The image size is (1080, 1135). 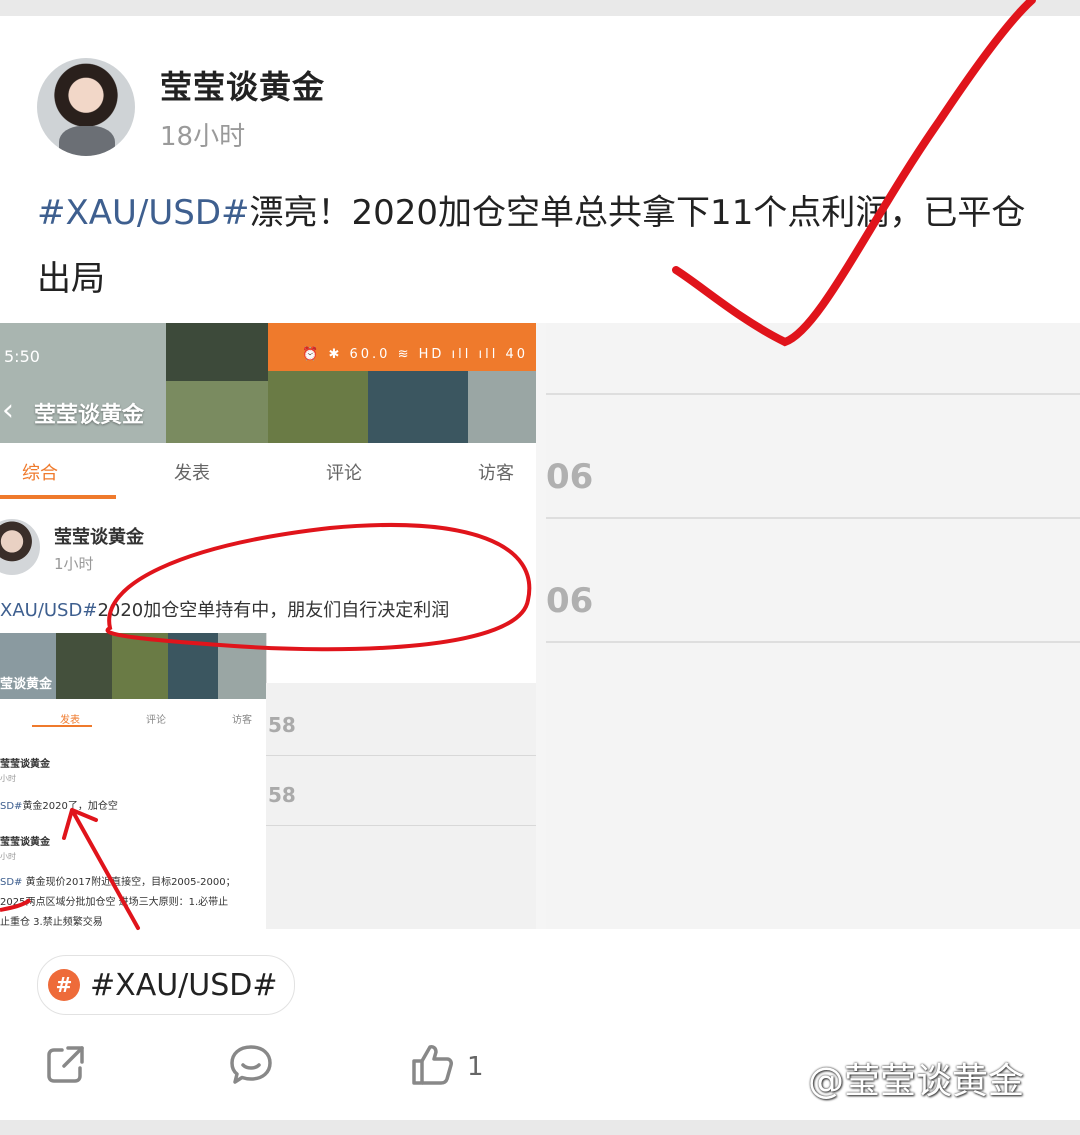 I want to click on embedded-post-time: 1小时, so click(x=74, y=564).